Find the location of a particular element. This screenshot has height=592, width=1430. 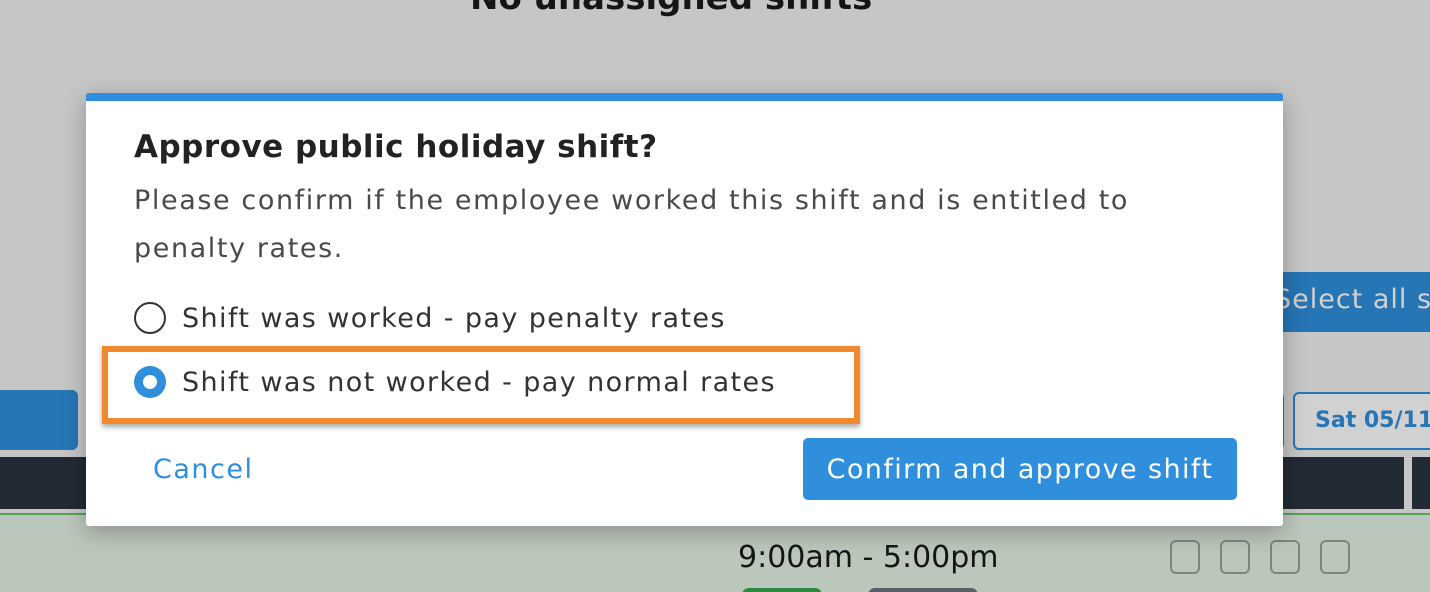

option-shift-worked: Shift was worked - pay penalty rates is located at coordinates (430, 318).